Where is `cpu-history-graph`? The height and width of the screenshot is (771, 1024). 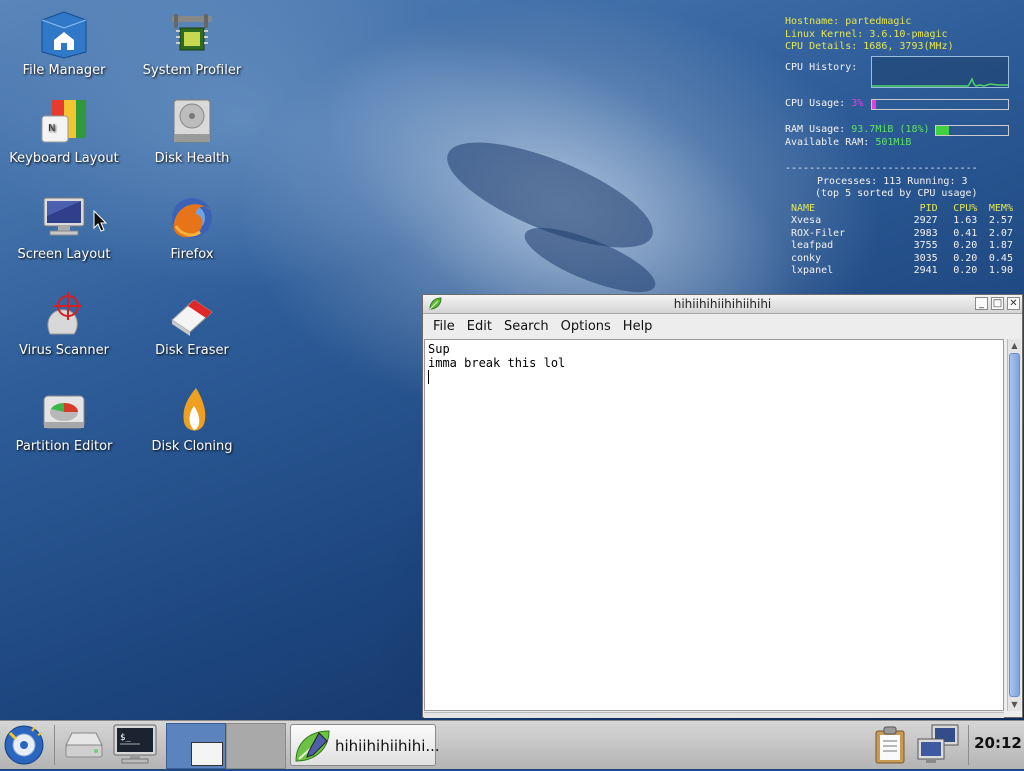
cpu-history-graph is located at coordinates (940, 71).